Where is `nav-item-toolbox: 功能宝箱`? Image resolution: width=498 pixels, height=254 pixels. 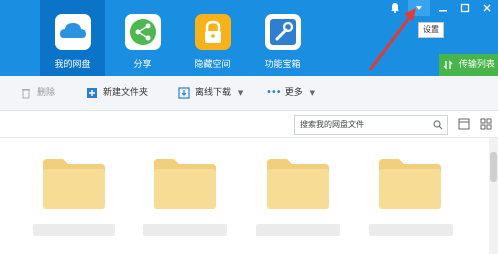 nav-item-toolbox: 功能宝箱 is located at coordinates (282, 38).